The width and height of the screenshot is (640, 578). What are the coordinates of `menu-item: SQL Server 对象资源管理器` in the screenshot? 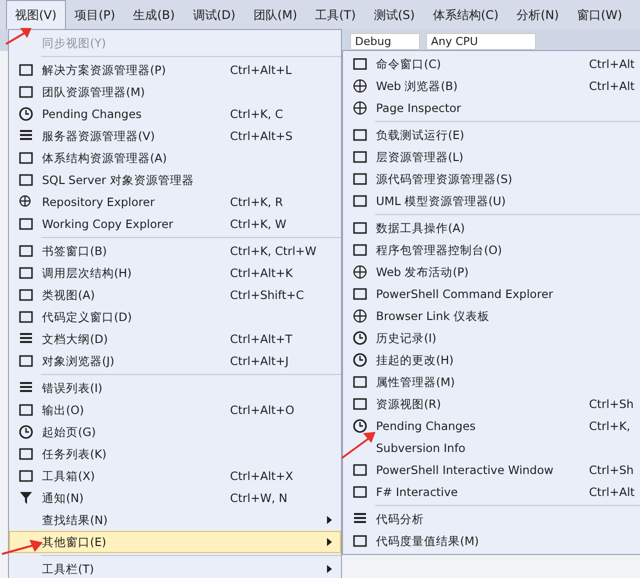 It's located at (175, 180).